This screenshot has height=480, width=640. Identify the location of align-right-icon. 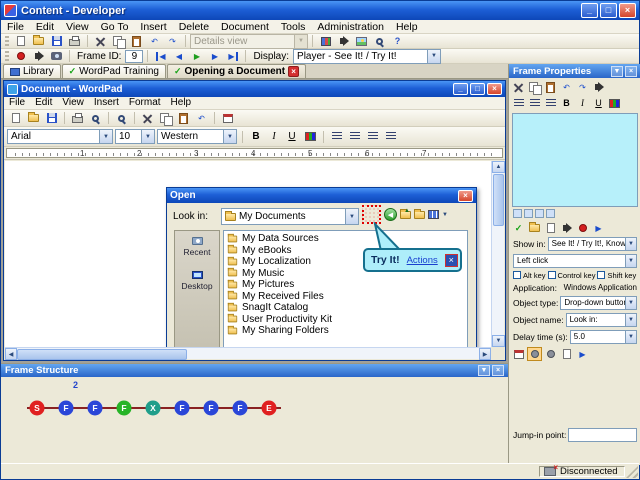
(550, 103).